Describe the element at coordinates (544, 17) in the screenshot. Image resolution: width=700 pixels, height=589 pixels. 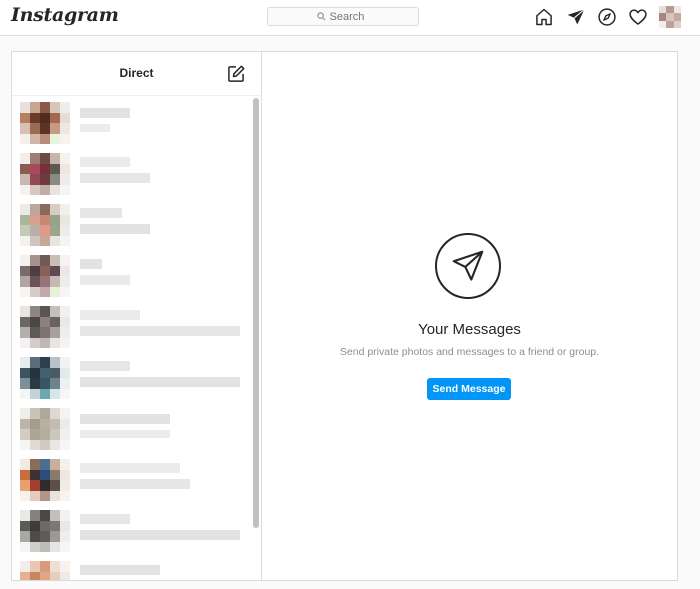
I see `home-icon` at that location.